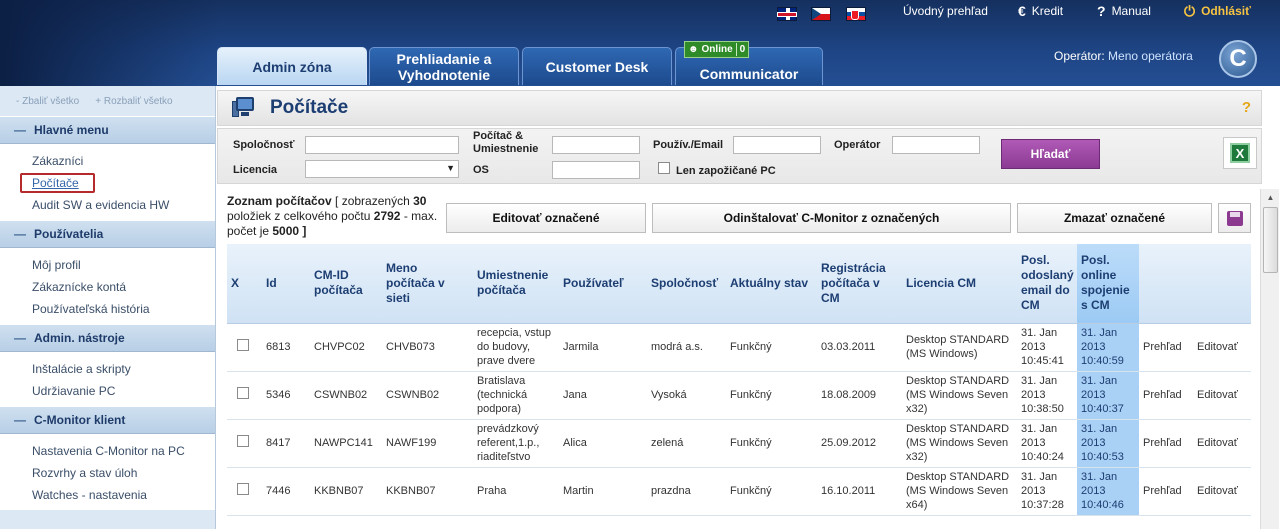 This screenshot has width=1280, height=529. I want to click on row-select-cell, so click(244, 395).